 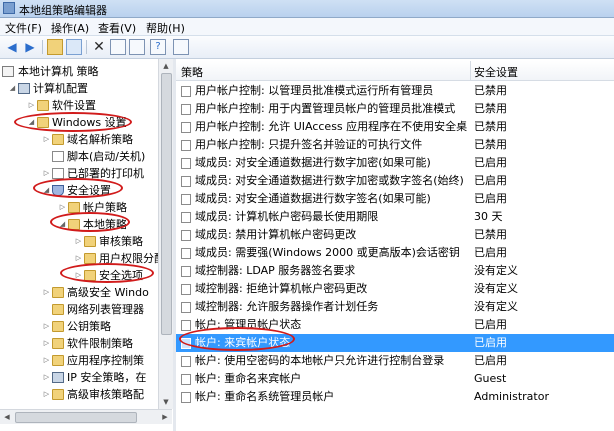 I want to click on tree-label: Windows 设置, so click(x=89, y=122).